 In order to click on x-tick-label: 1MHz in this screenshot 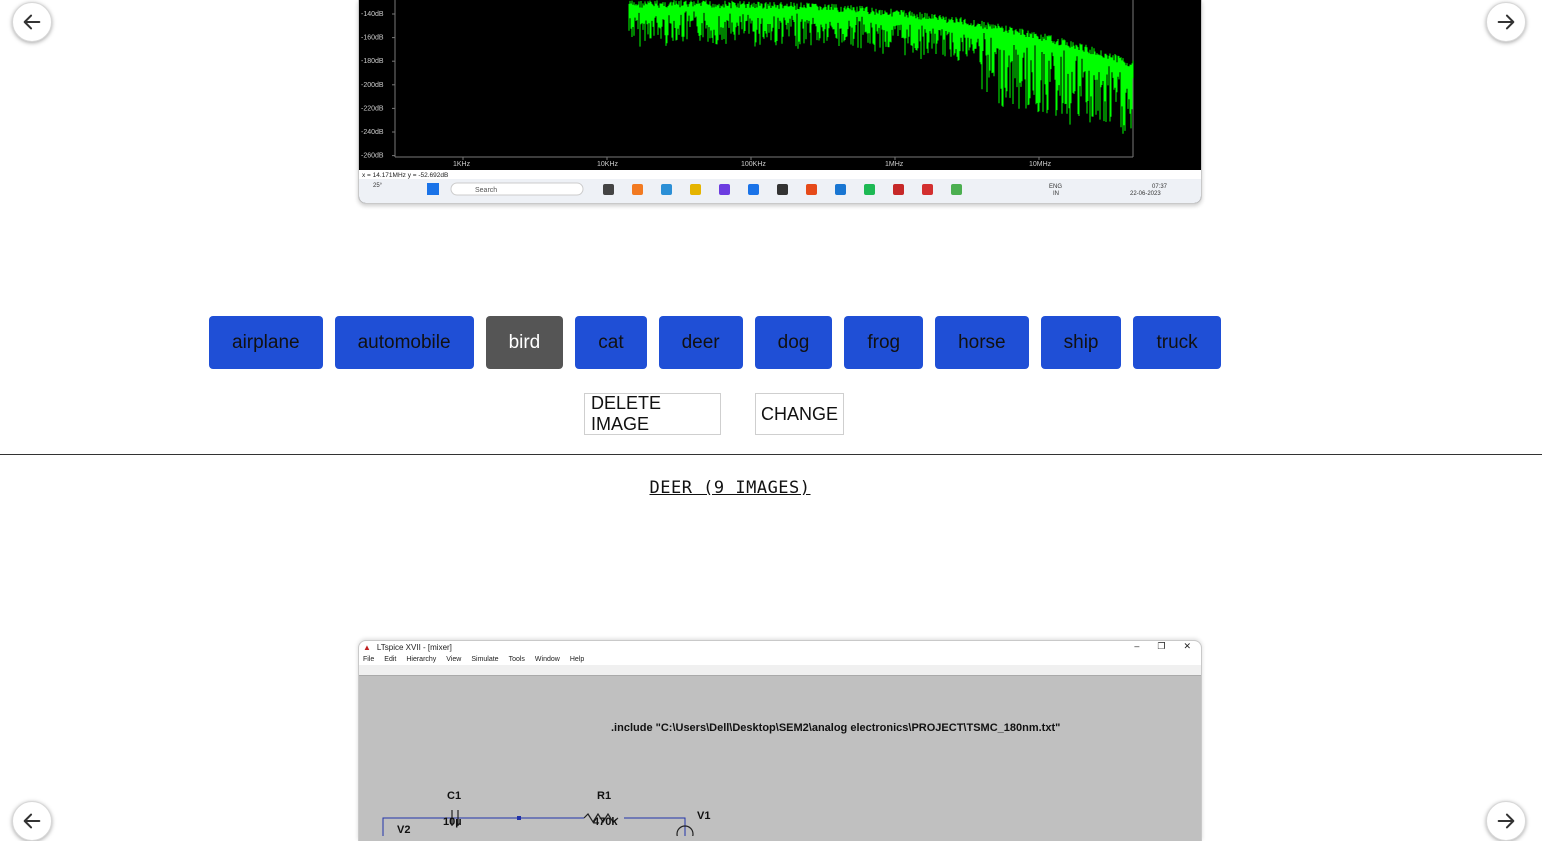, I will do `click(894, 164)`.